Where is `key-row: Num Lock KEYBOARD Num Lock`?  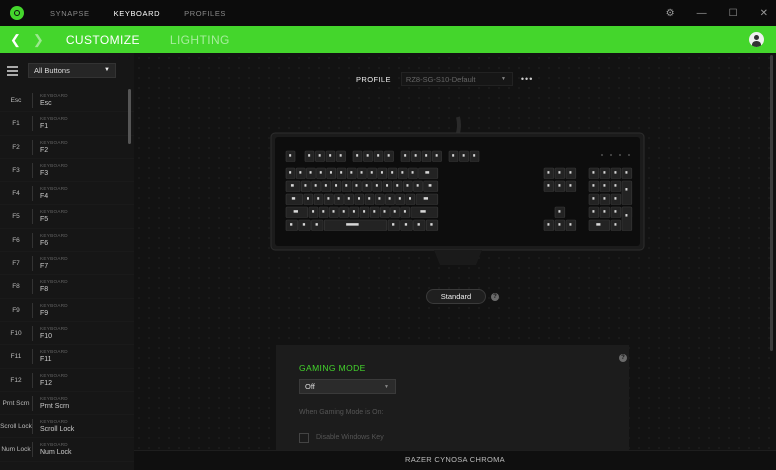 key-row: Num Lock KEYBOARD Num Lock is located at coordinates (67, 450).